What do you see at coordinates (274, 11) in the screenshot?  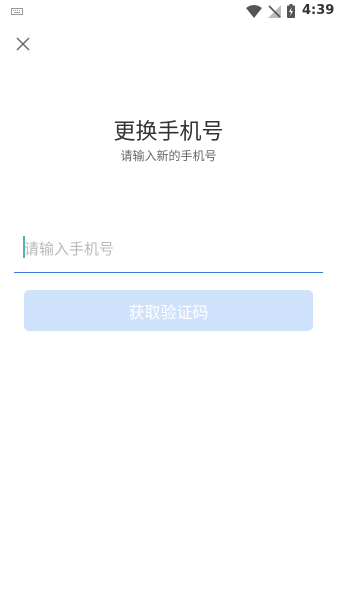 I see `no-signal-icon` at bounding box center [274, 11].